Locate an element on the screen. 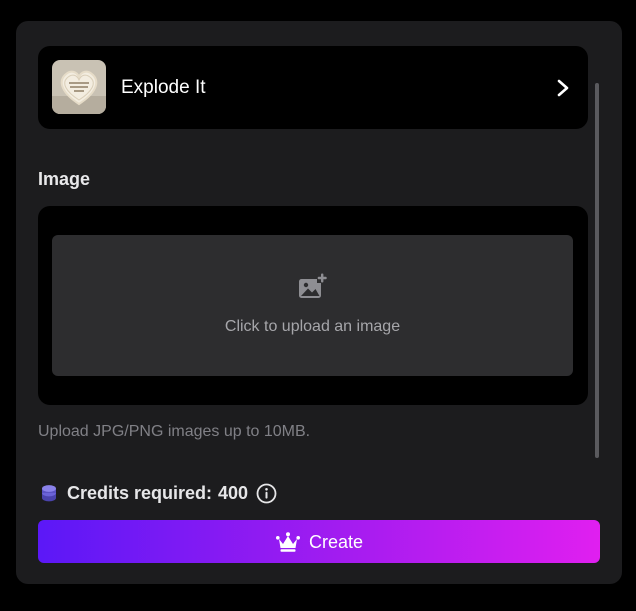 Image resolution: width=636 pixels, height=611 pixels. coins-stack-icon is located at coordinates (49, 493).